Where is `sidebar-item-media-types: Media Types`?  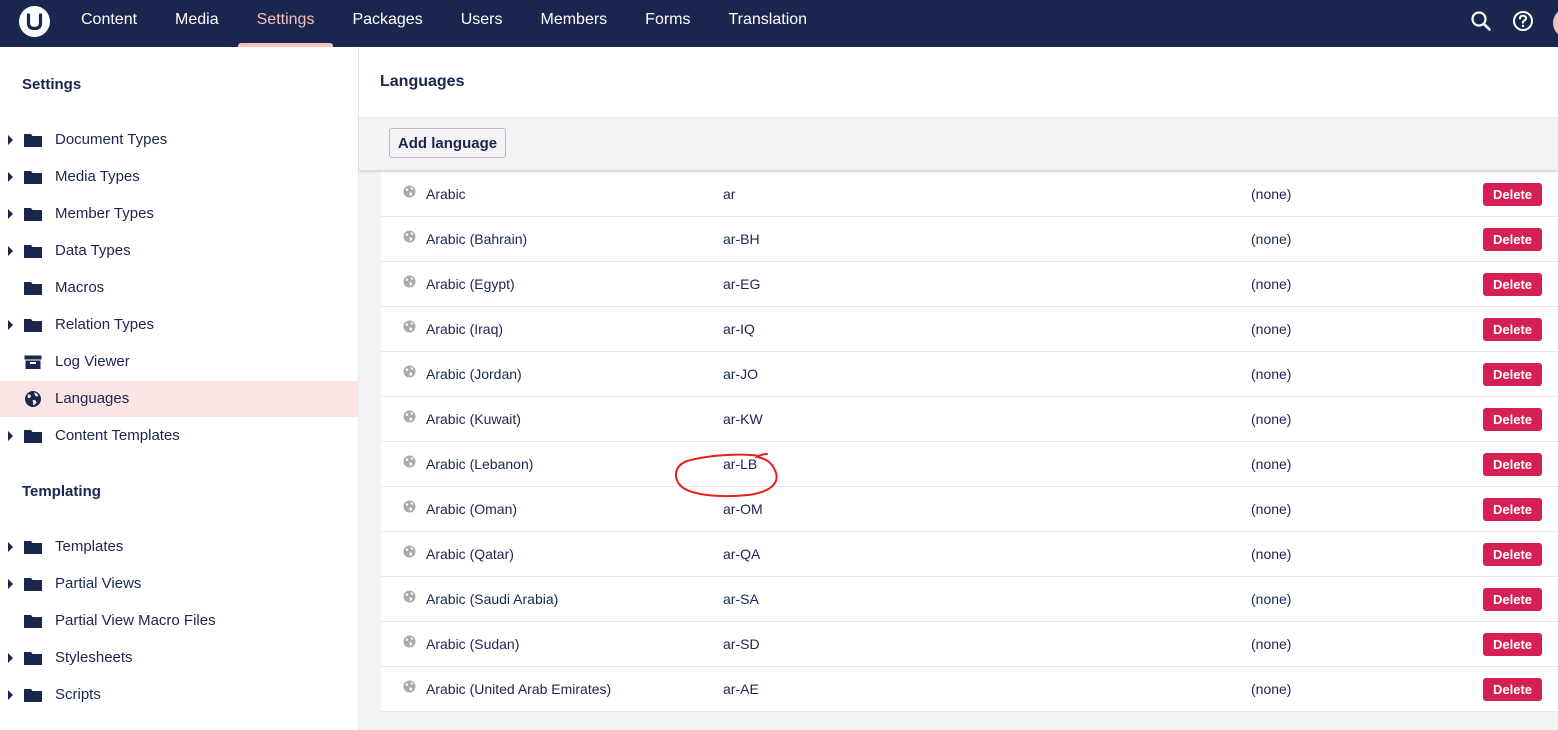
sidebar-item-media-types: Media Types is located at coordinates (179, 177).